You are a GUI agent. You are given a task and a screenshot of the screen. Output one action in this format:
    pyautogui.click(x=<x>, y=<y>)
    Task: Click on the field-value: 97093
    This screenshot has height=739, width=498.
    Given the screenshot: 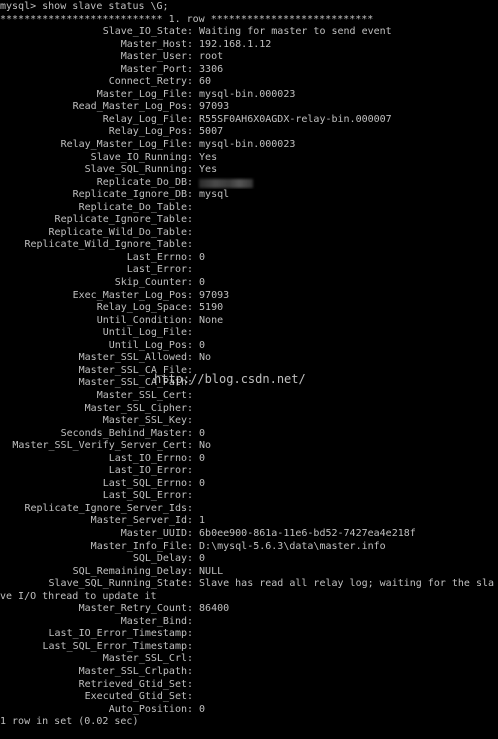 What is the action you would take?
    pyautogui.click(x=214, y=295)
    